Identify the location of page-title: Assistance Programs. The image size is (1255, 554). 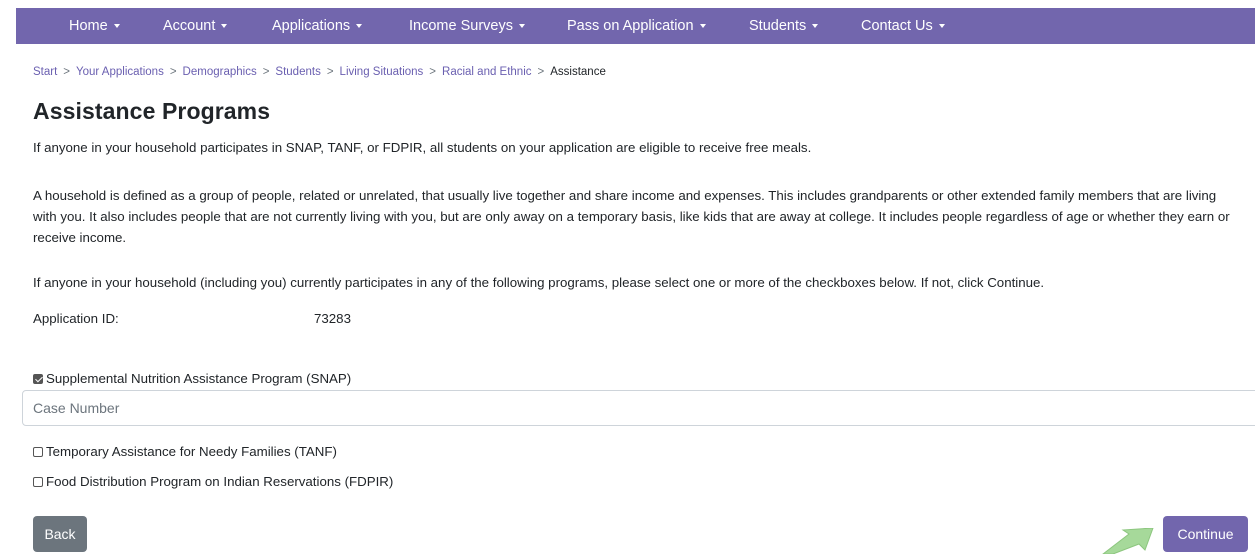
(152, 111).